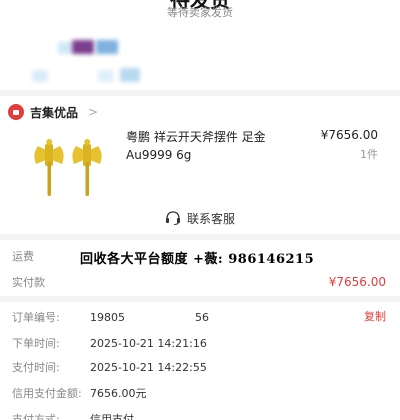 The width and height of the screenshot is (400, 420). Describe the element at coordinates (210, 218) in the screenshot. I see `contact-service-label: 联系客服` at that location.